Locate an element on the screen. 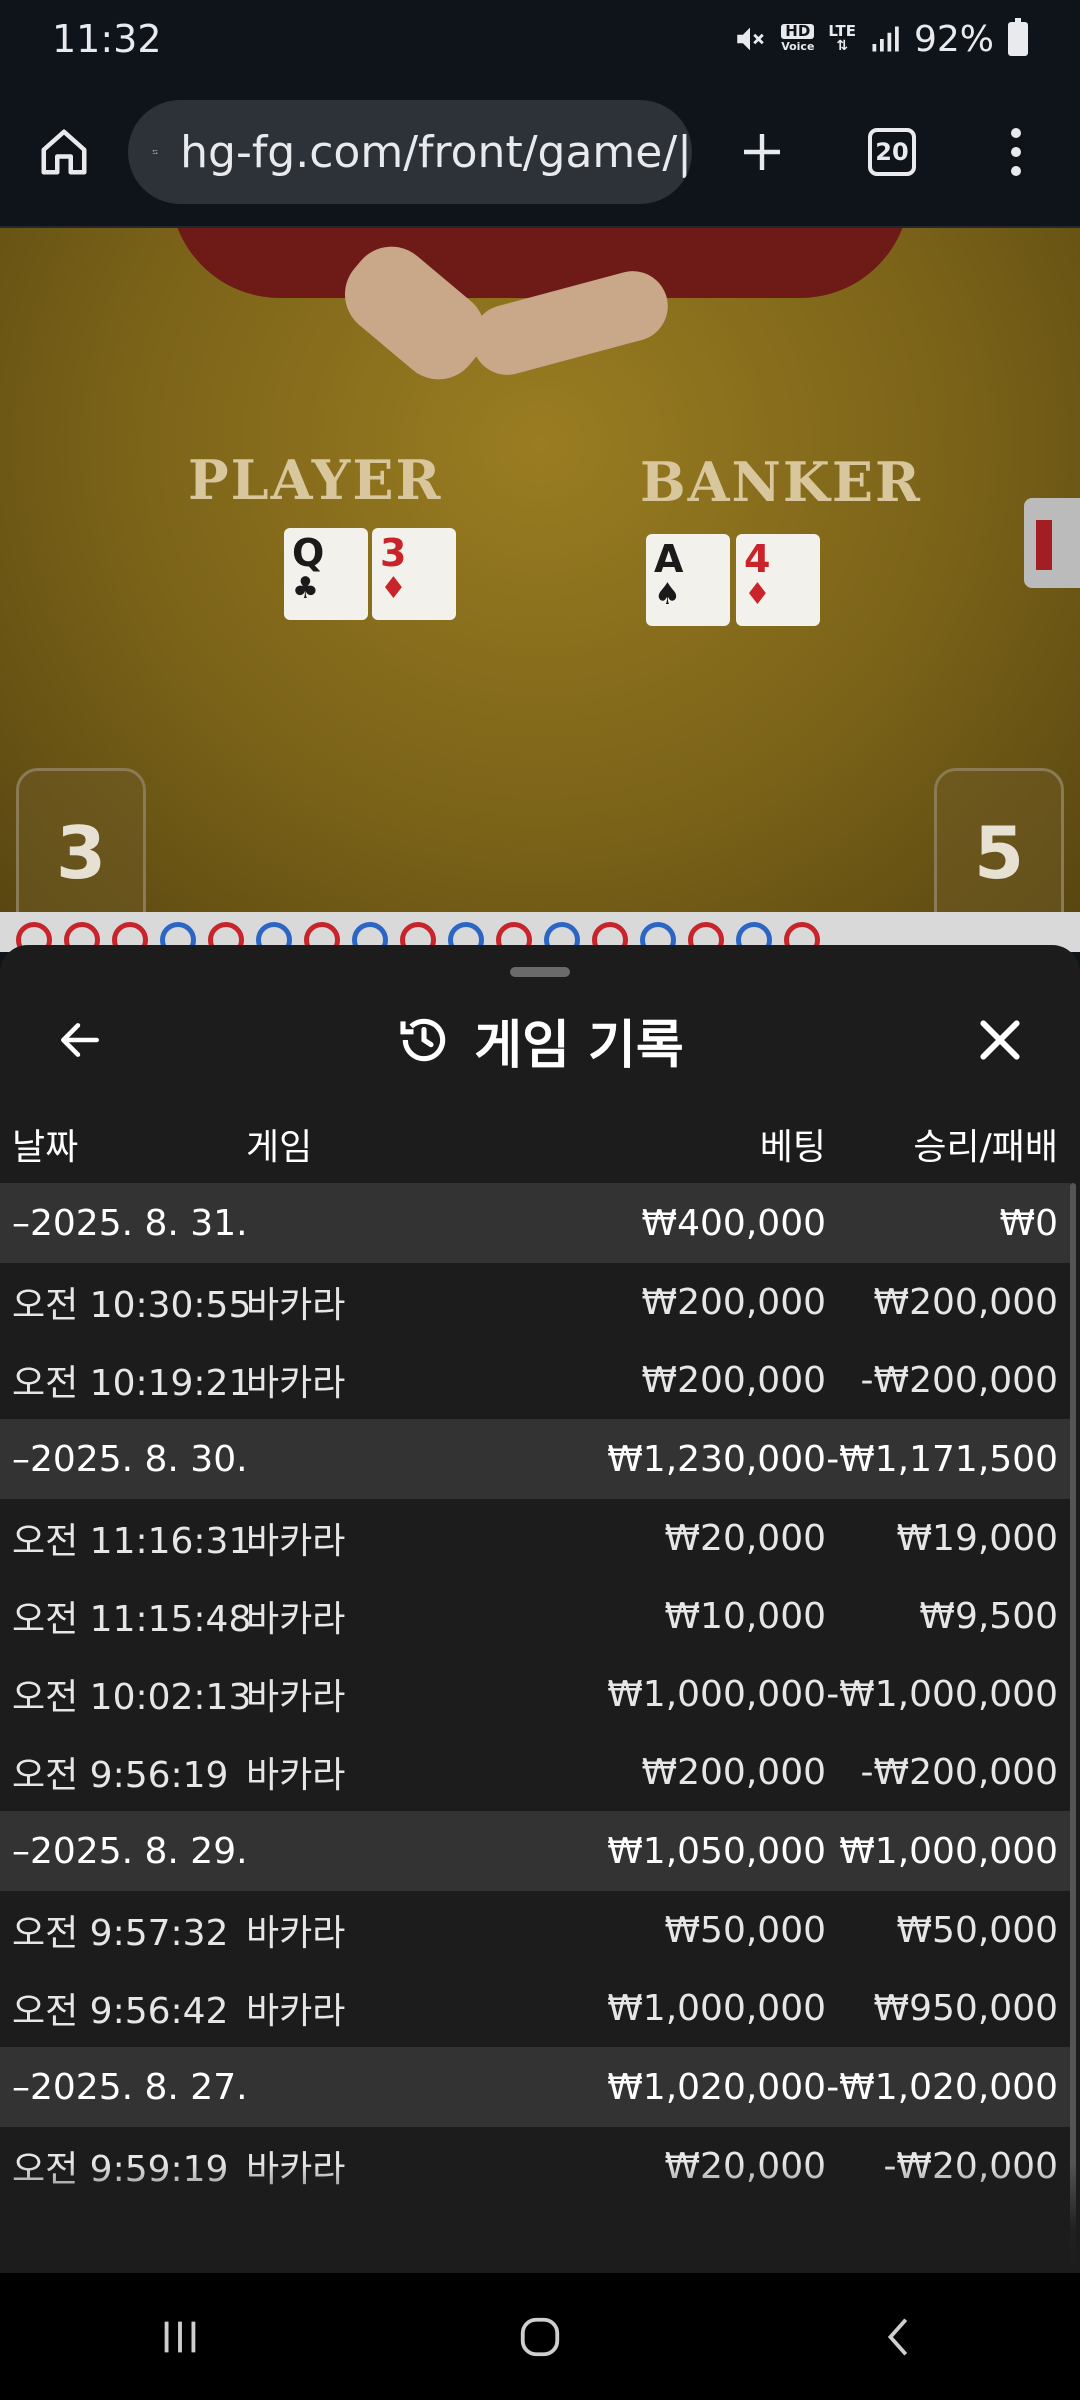  date-group-row: –2025. 8. 30. ₩1,230,000 -₩1,171,500 is located at coordinates (535, 1459).